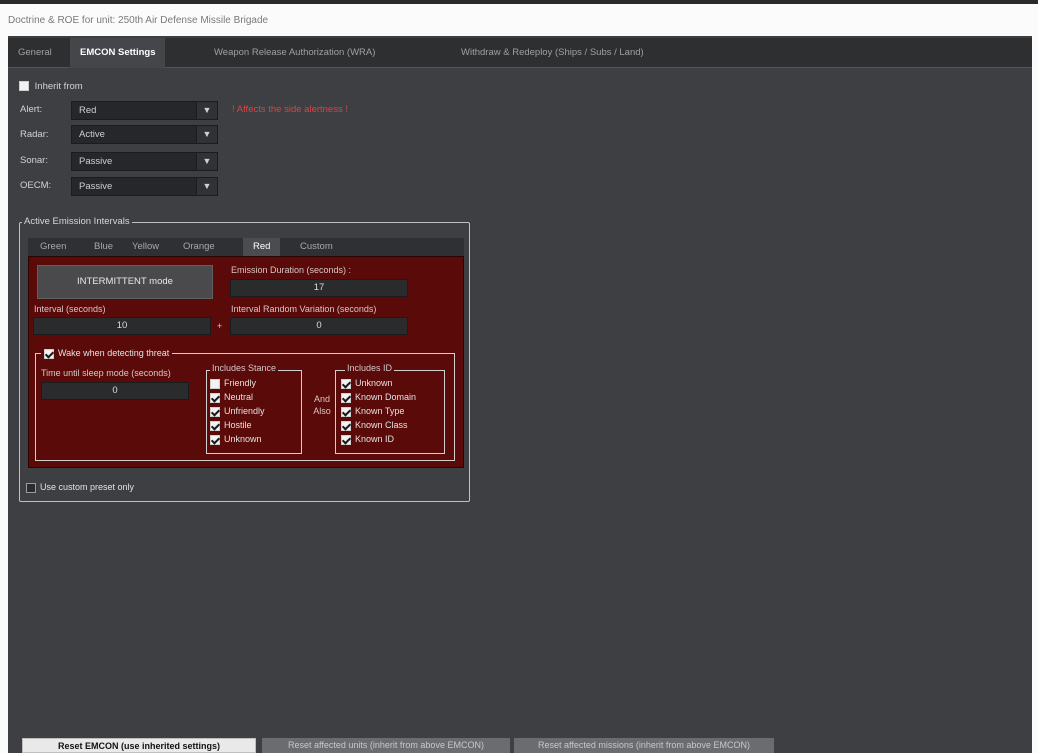  I want to click on tab-weapon-release-authorization: Weapon Release Authorization (WRA), so click(294, 53).